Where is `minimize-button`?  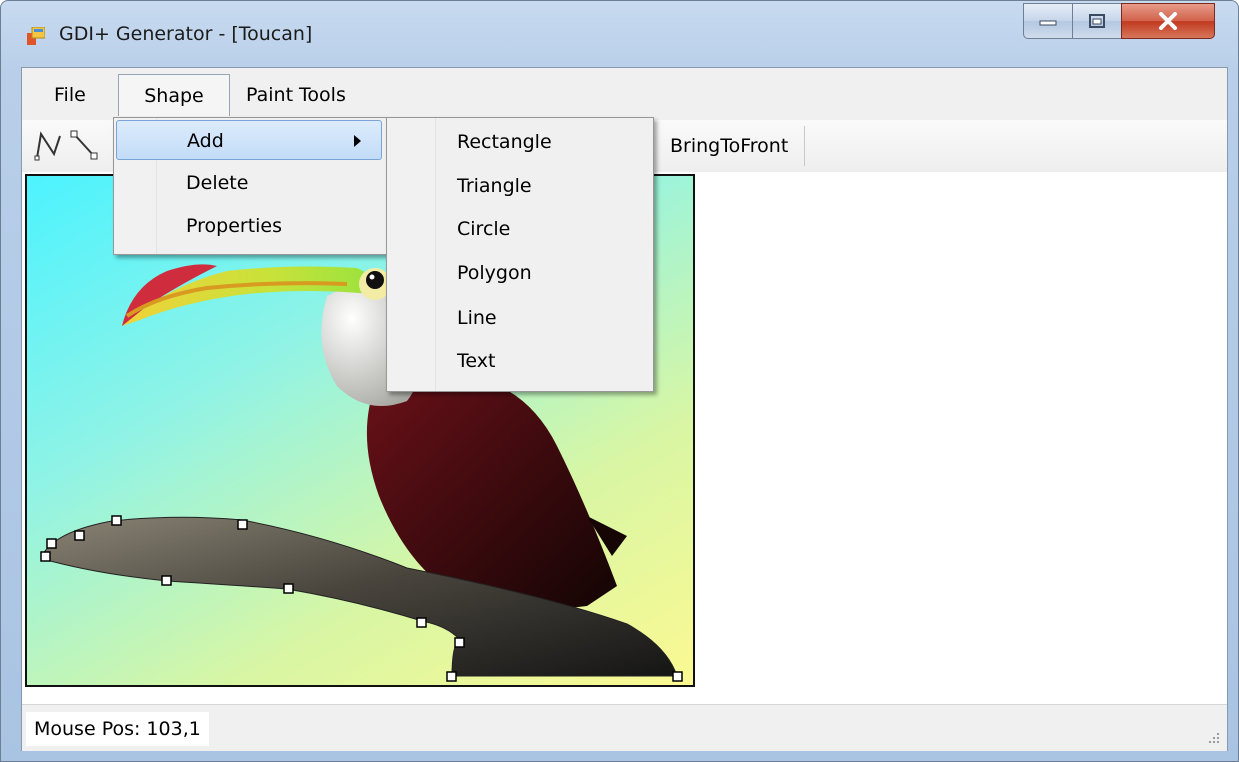 minimize-button is located at coordinates (1048, 21).